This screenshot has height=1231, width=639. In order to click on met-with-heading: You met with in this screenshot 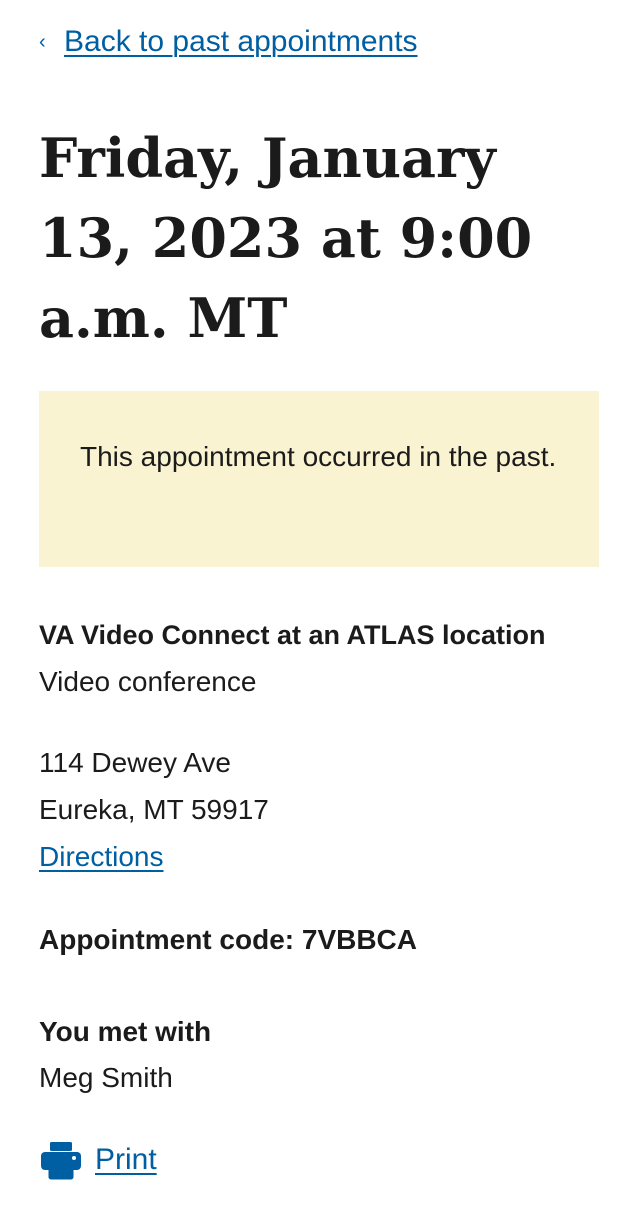, I will do `click(125, 1031)`.